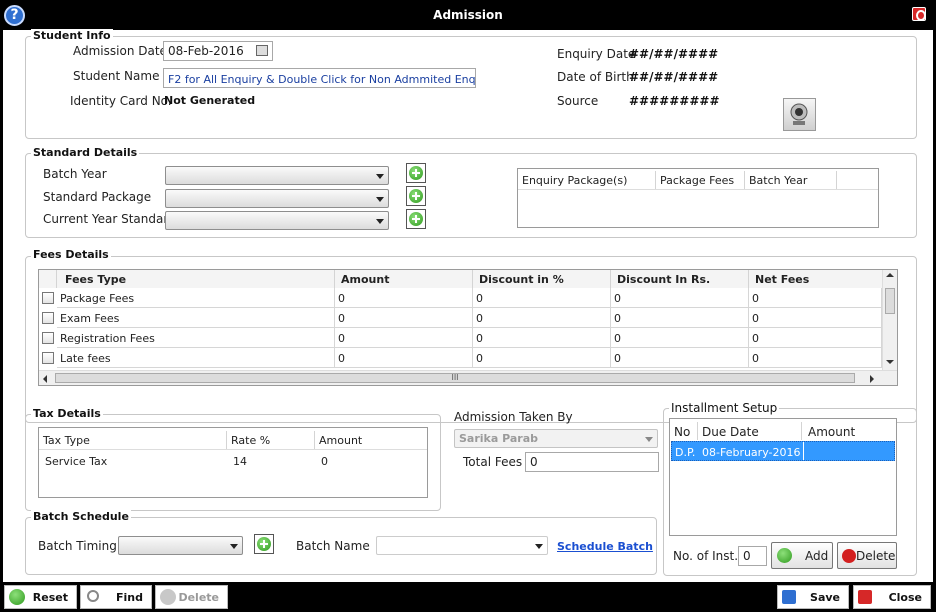 The height and width of the screenshot is (612, 936). I want to click on scroll-left-icon, so click(45, 379).